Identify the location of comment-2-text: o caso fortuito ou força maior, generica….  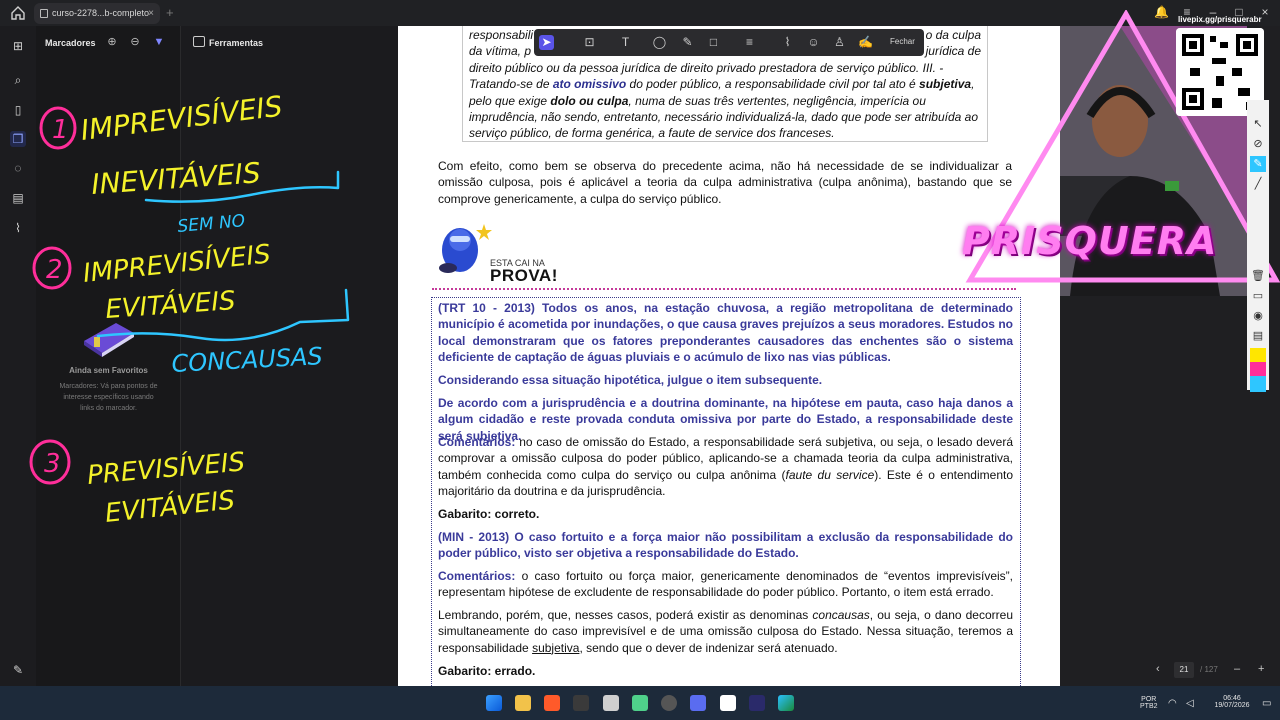
(725, 584).